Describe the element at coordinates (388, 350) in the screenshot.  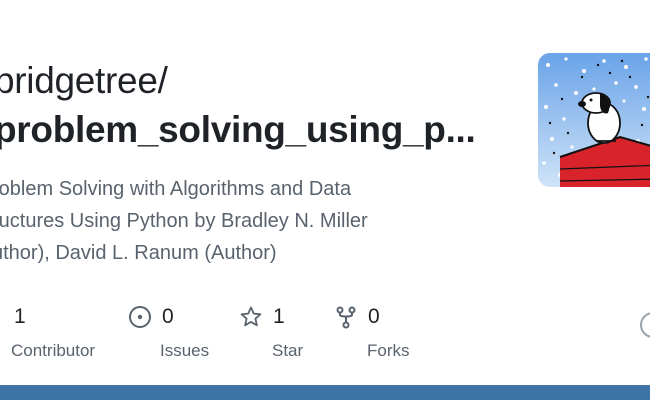
I see `forks-label: Forks` at that location.